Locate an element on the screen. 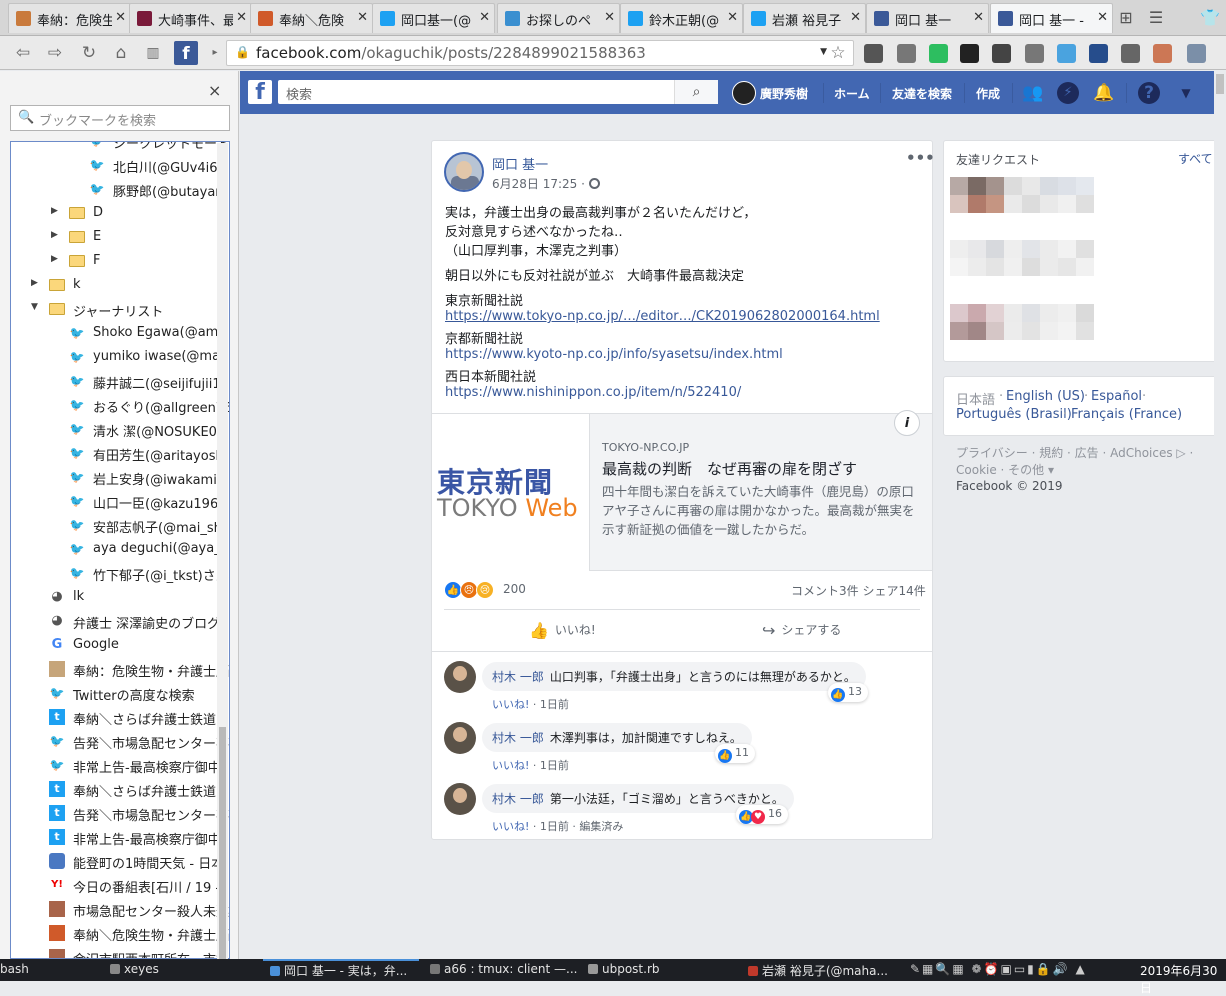  reload-icon: ↻ is located at coordinates (89, 53).